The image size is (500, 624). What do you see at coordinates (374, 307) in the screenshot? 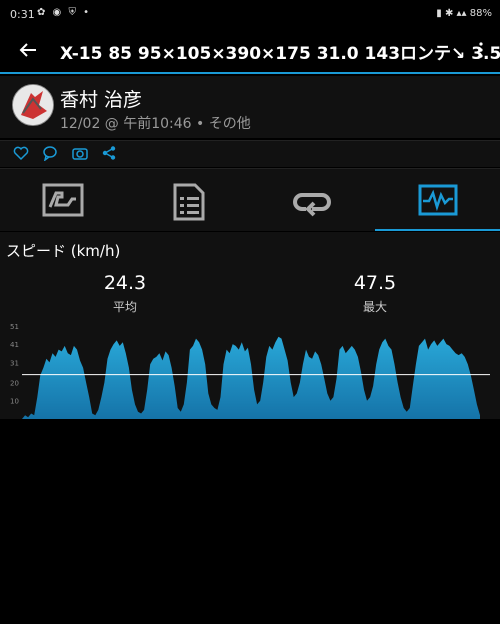
I see `max-speed-label: 最大` at bounding box center [374, 307].